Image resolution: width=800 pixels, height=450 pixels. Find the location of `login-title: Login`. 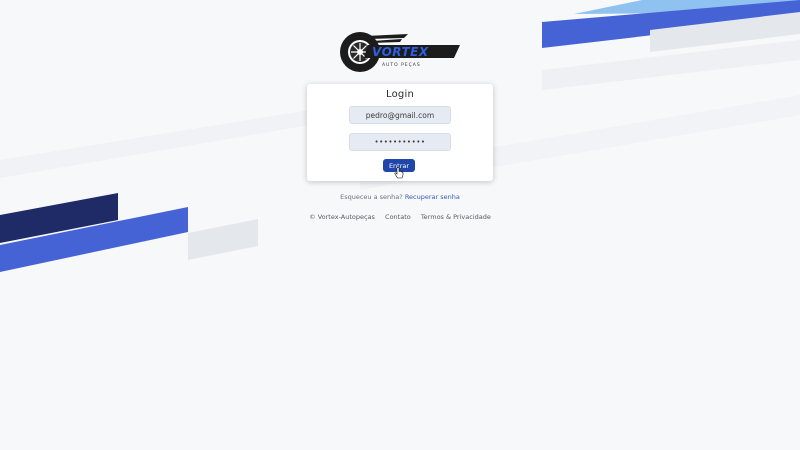

login-title: Login is located at coordinates (400, 94).